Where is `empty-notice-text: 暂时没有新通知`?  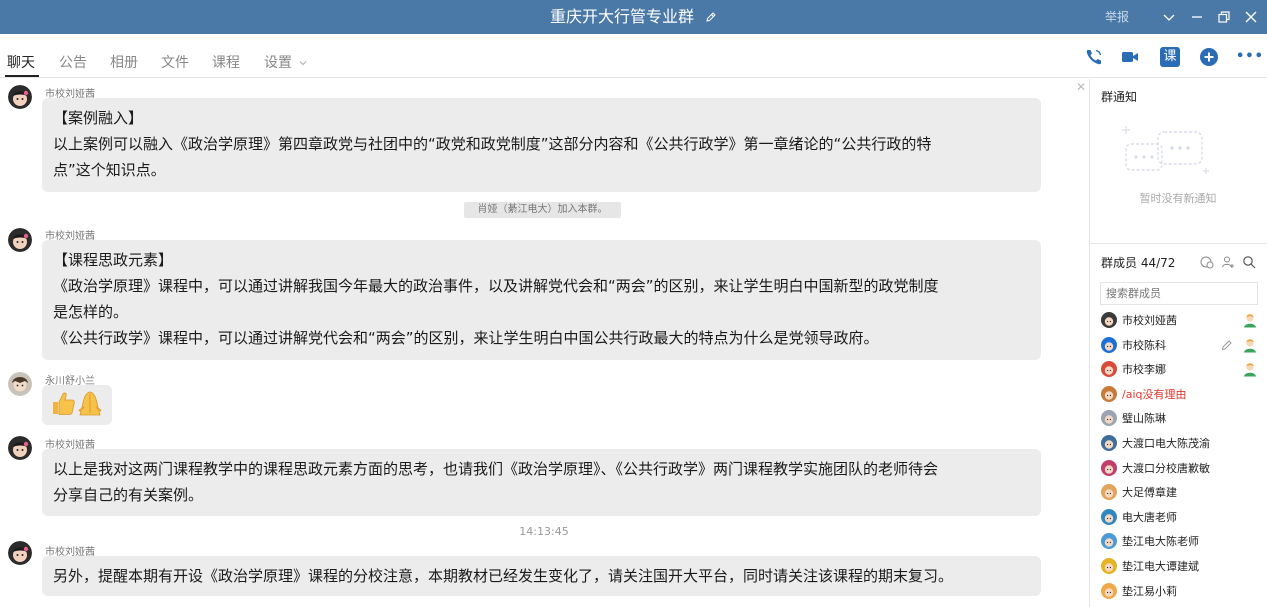 empty-notice-text: 暂时没有新通知 is located at coordinates (1178, 198).